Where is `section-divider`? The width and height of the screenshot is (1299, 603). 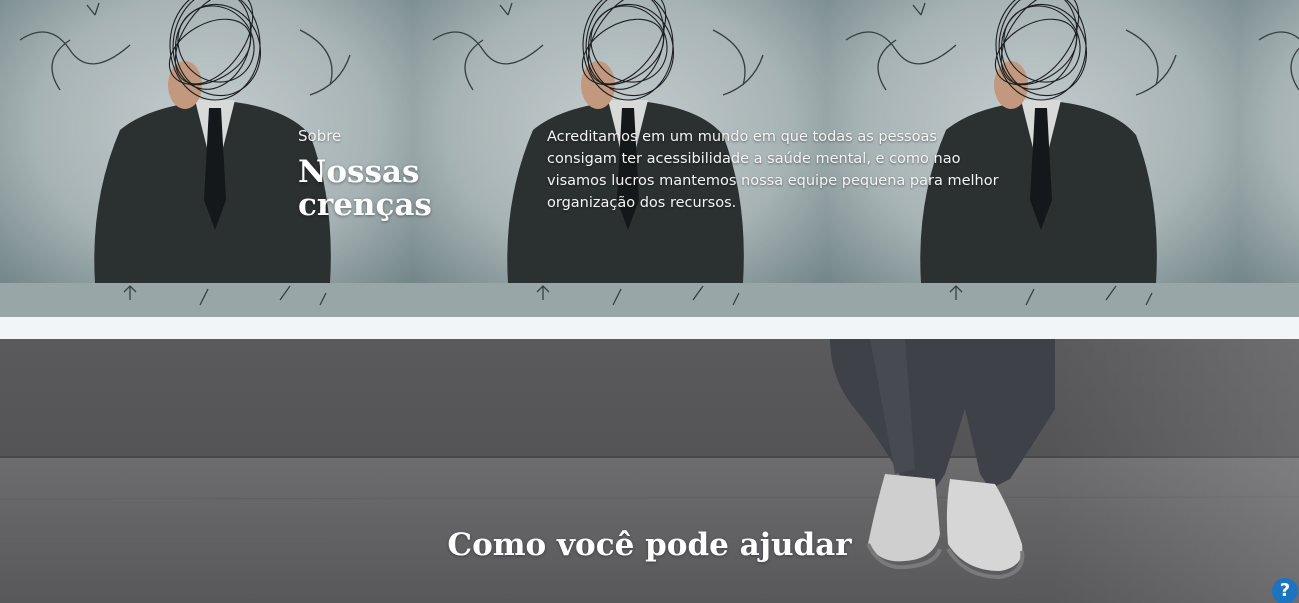
section-divider is located at coordinates (649, 328).